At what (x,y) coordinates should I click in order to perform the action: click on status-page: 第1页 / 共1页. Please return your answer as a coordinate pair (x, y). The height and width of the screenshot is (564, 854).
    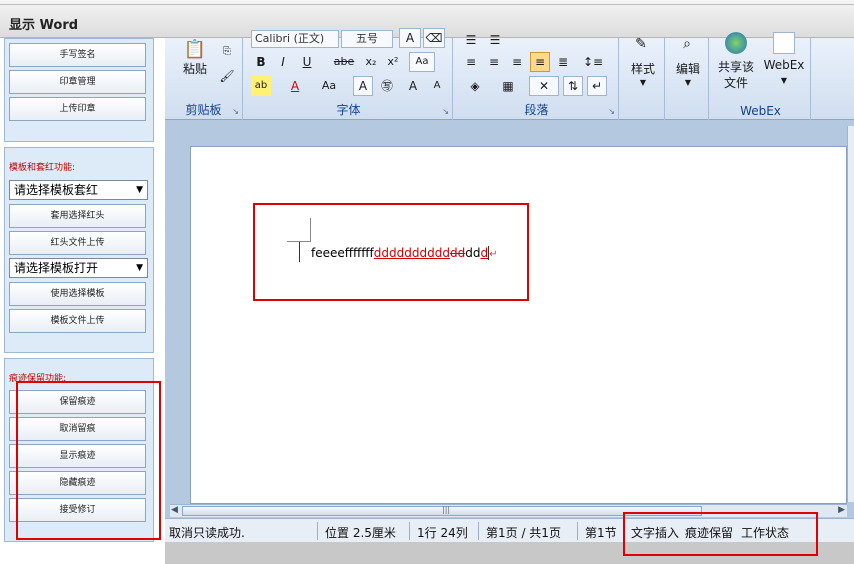
    Looking at the image, I should click on (523, 533).